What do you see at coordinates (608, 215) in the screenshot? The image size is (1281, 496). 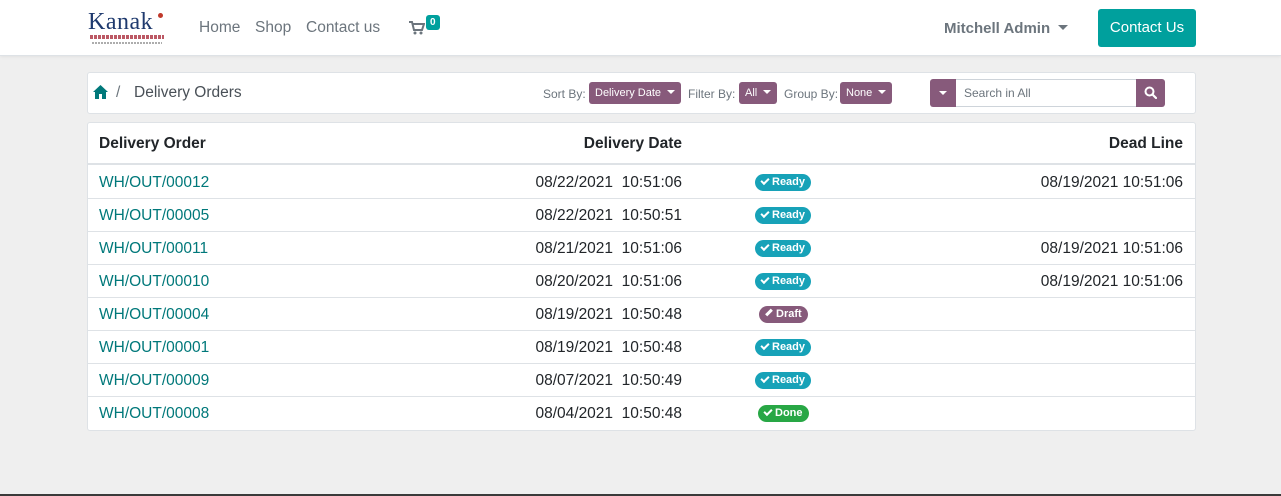 I see `delivery-date: 08/22/2021 10:50:51` at bounding box center [608, 215].